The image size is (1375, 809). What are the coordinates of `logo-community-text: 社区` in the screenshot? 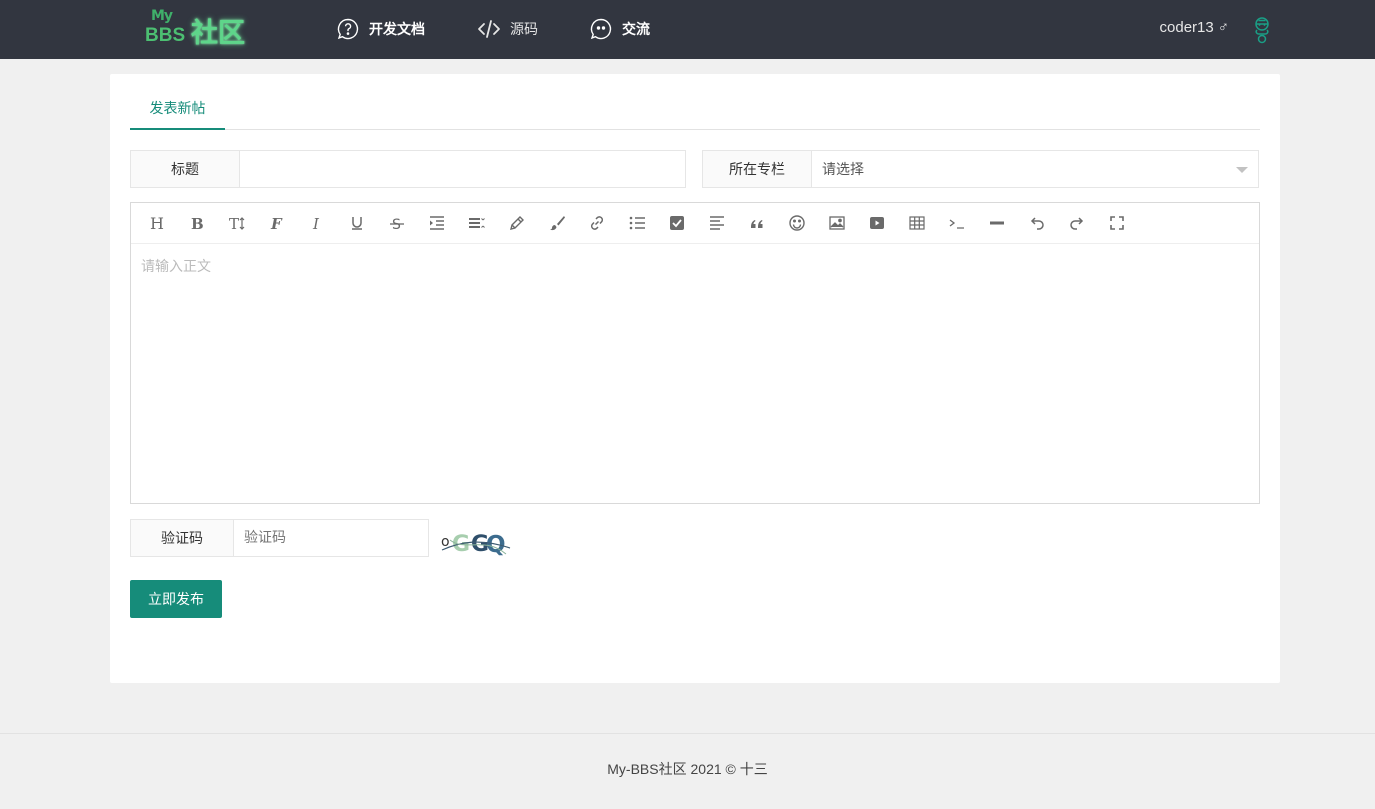 It's located at (218, 33).